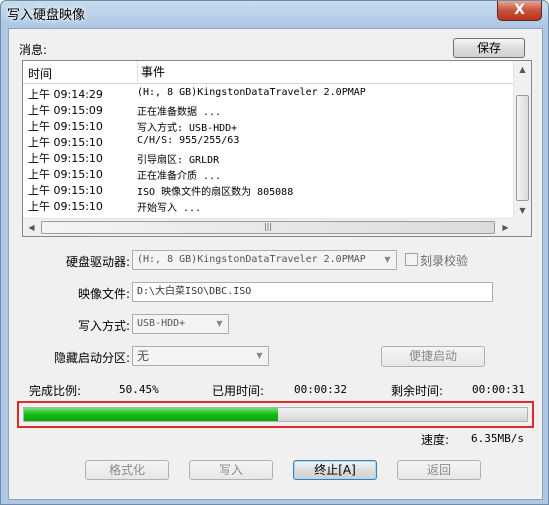  What do you see at coordinates (91, 358) in the screenshot?
I see `hidden-partition-label: 隐藏启动分区:` at bounding box center [91, 358].